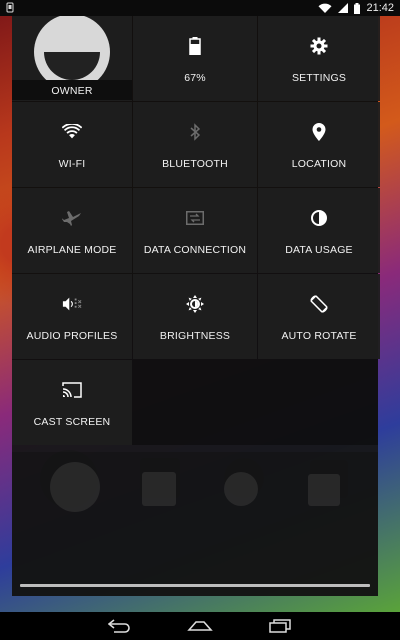 The width and height of the screenshot is (400, 640). Describe the element at coordinates (10, 9) in the screenshot. I see `notification-icon` at that location.